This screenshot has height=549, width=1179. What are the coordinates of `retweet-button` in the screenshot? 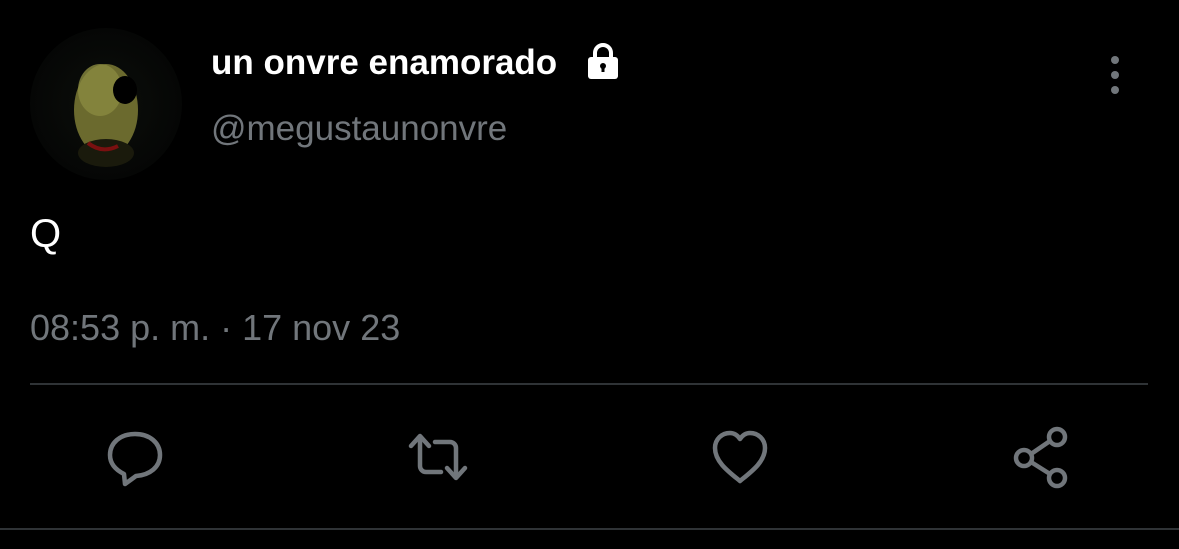 It's located at (438, 457).